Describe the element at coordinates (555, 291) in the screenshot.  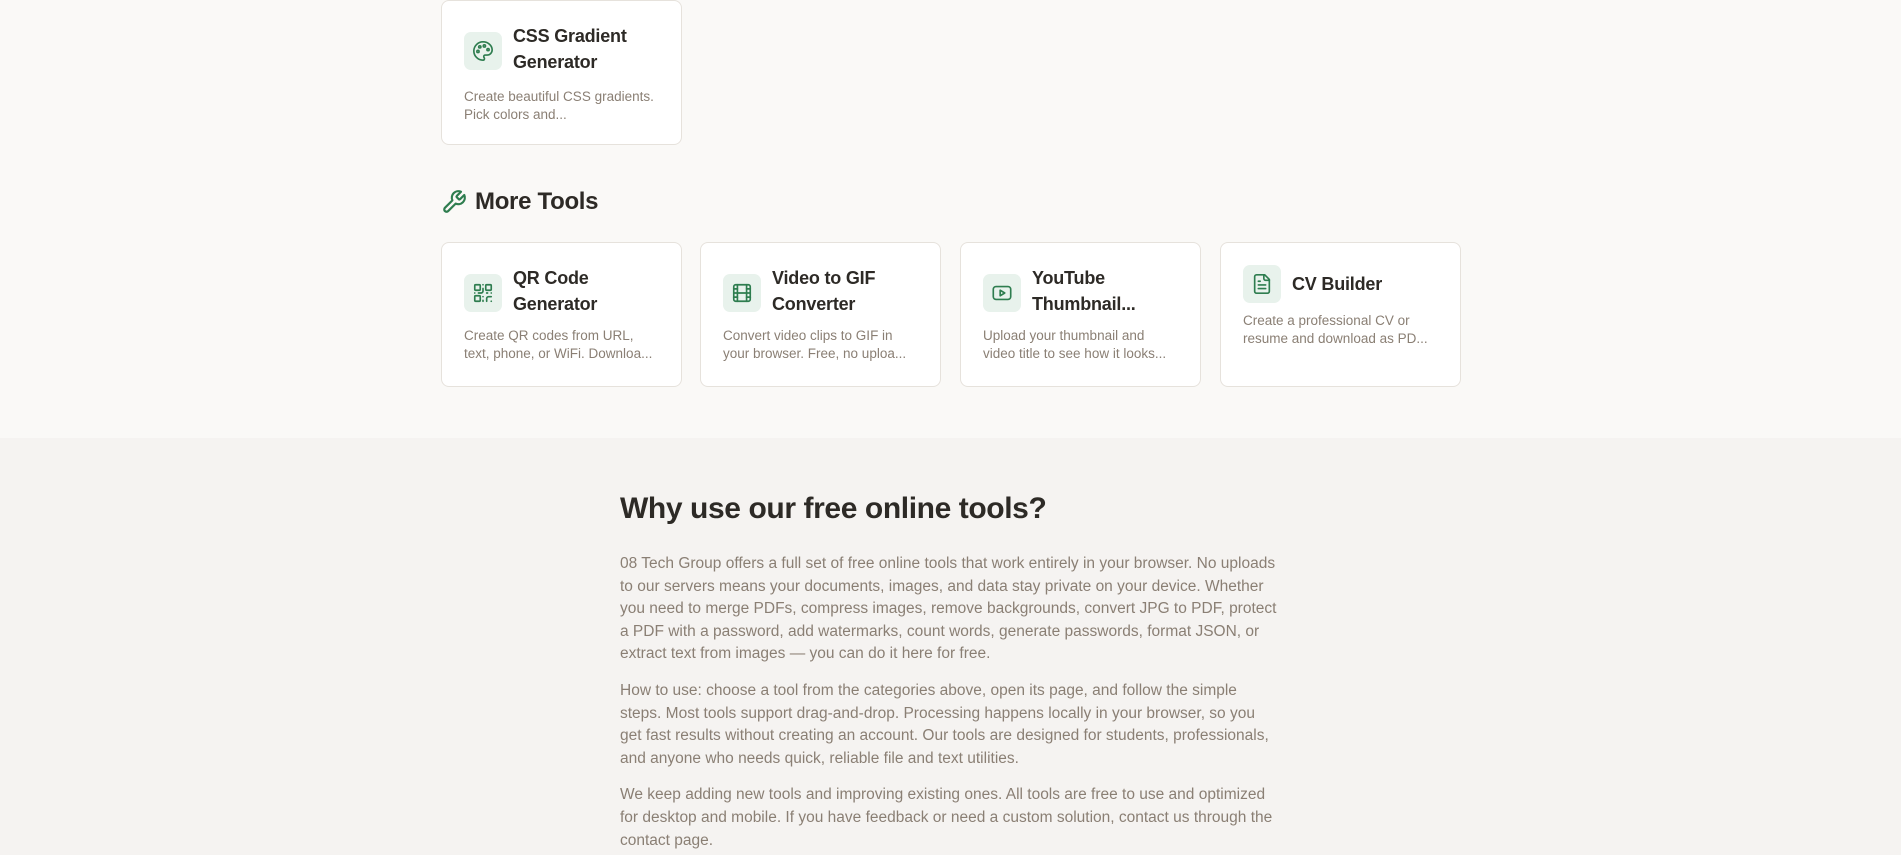
I see `card-title: QR Code Generator` at that location.